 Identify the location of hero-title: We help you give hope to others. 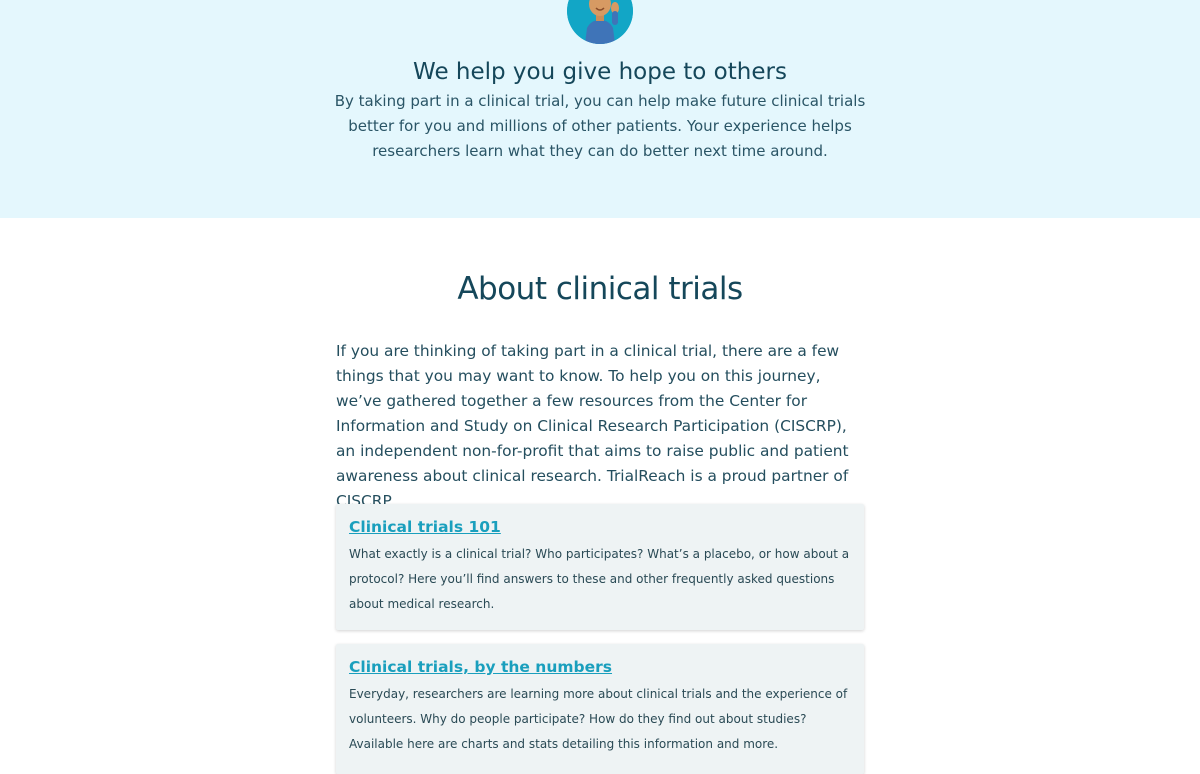
(600, 72).